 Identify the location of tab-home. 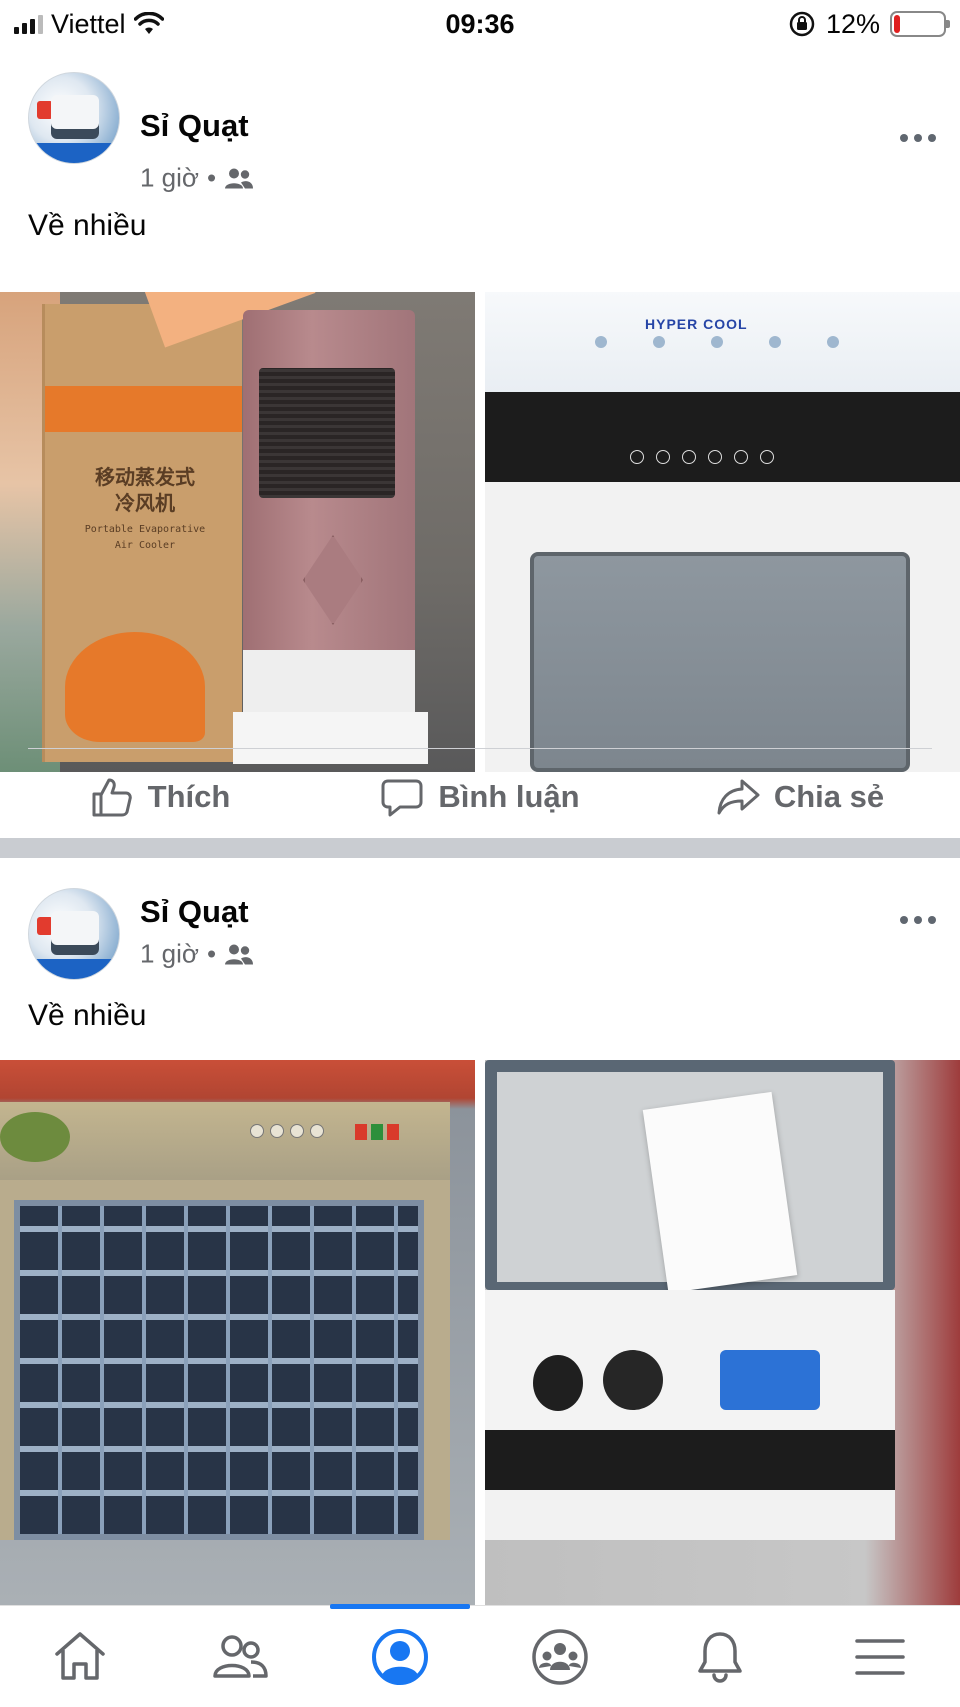
(80, 1657).